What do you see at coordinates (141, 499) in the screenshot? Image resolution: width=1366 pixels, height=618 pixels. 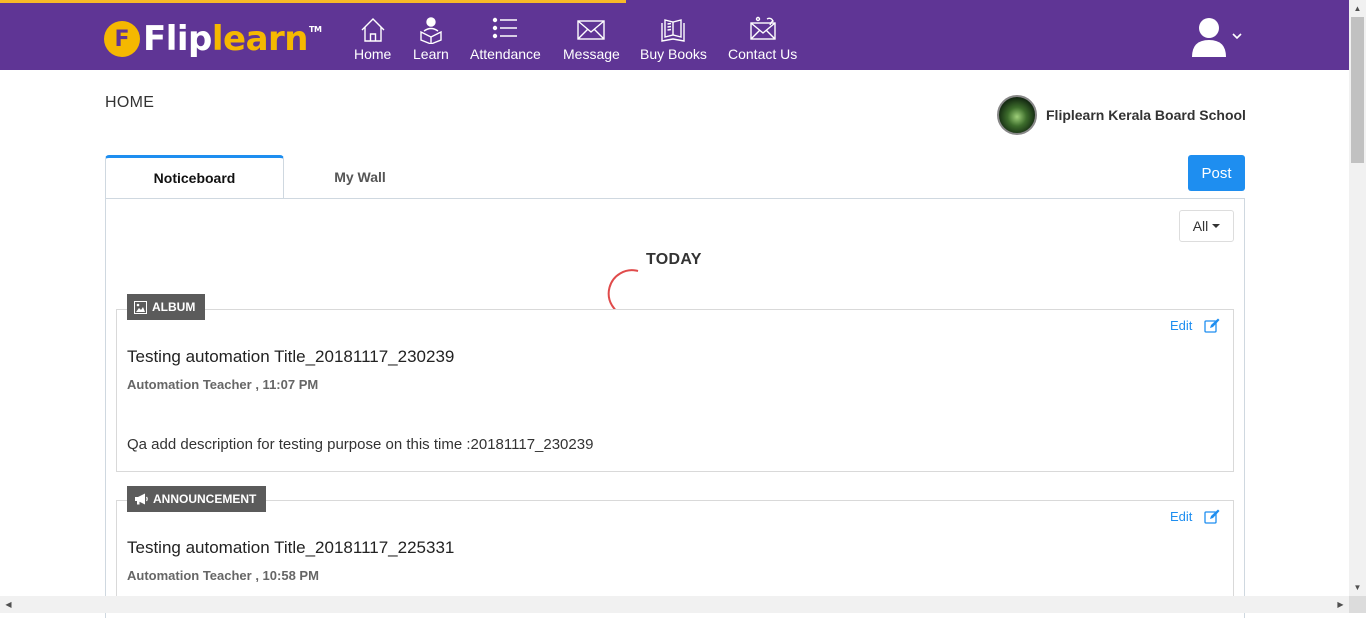 I see `megaphone-icon` at bounding box center [141, 499].